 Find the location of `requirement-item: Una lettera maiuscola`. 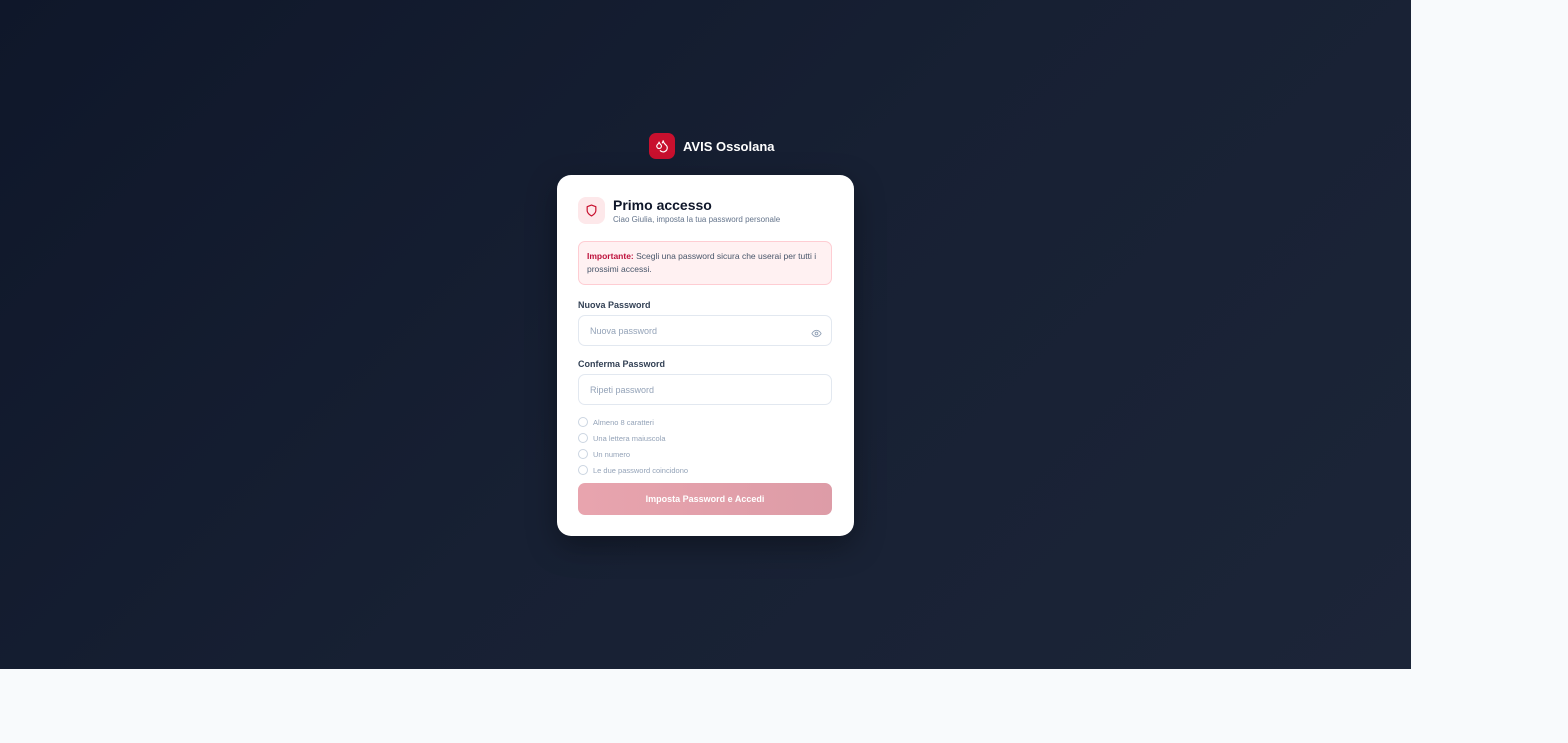

requirement-item: Una lettera maiuscola is located at coordinates (633, 438).